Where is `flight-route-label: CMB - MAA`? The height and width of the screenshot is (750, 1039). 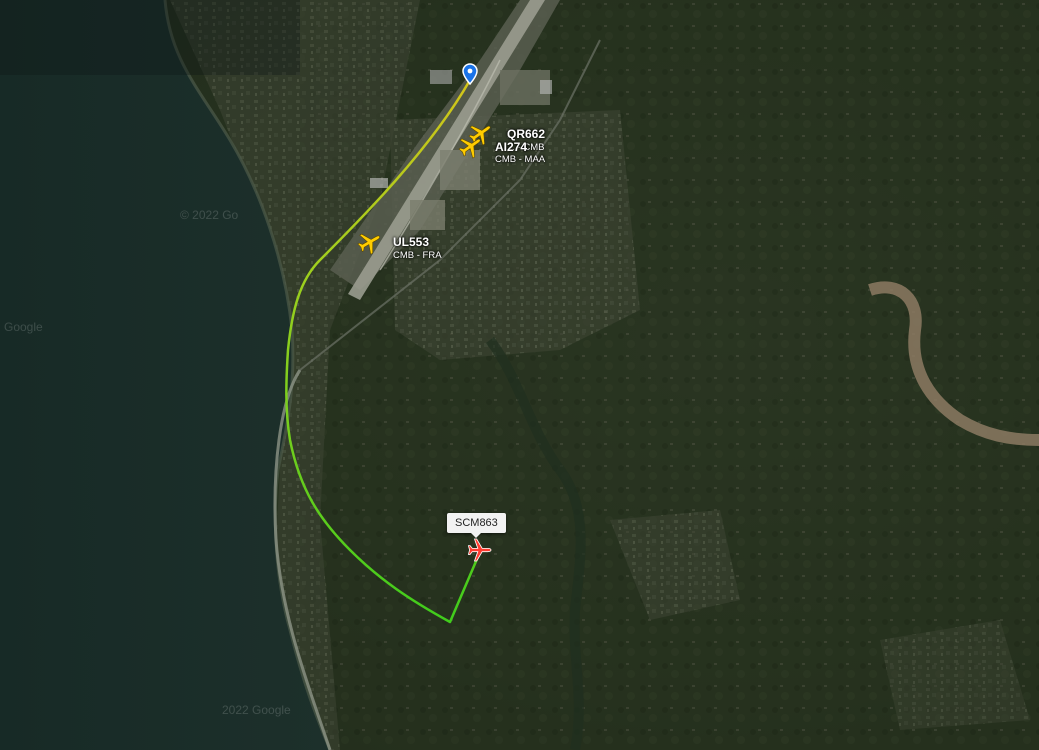
flight-route-label: CMB - MAA is located at coordinates (520, 159).